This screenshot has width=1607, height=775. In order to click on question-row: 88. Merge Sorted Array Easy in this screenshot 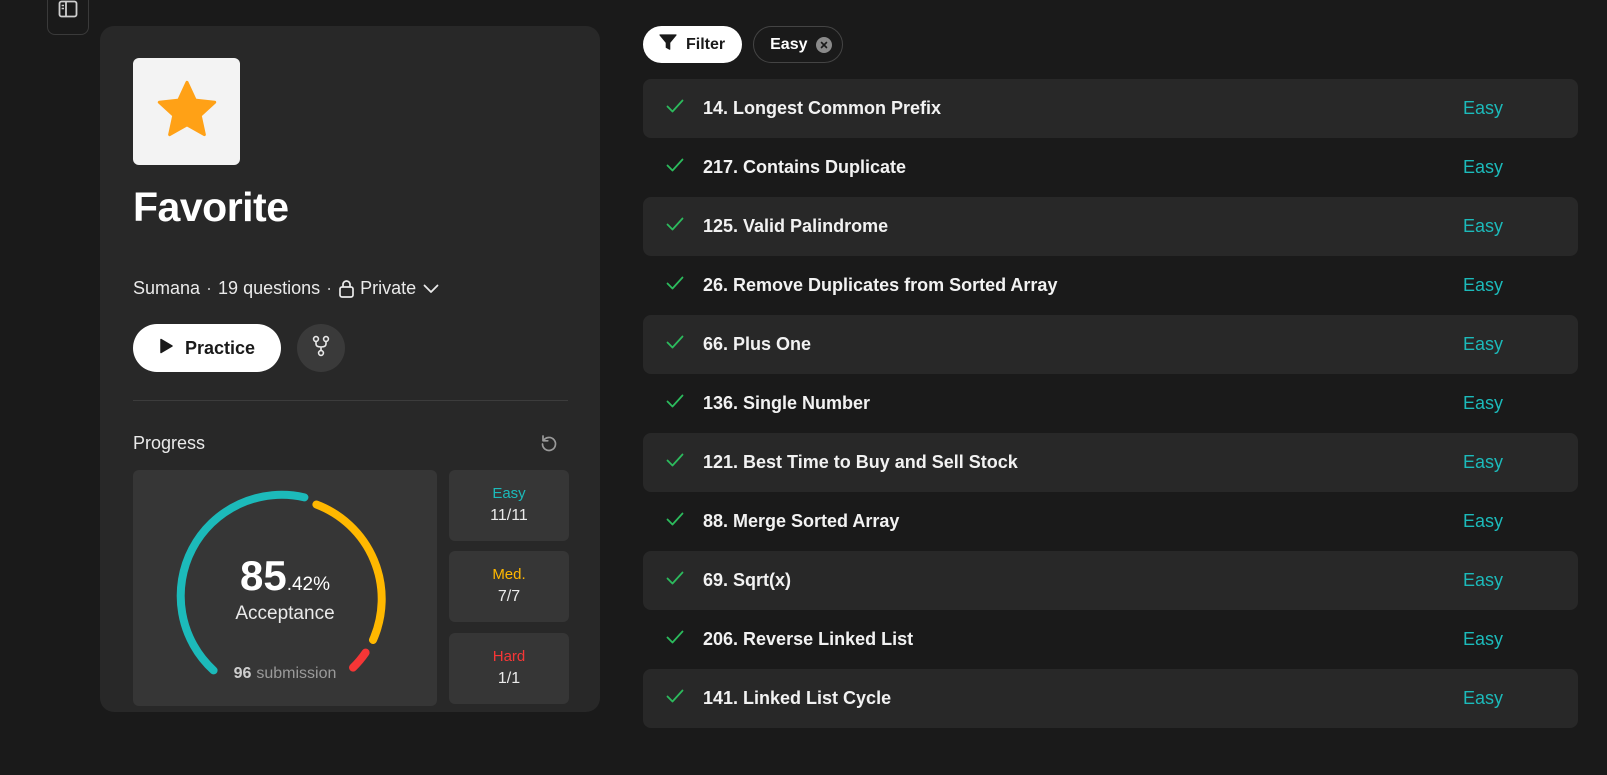, I will do `click(1110, 521)`.